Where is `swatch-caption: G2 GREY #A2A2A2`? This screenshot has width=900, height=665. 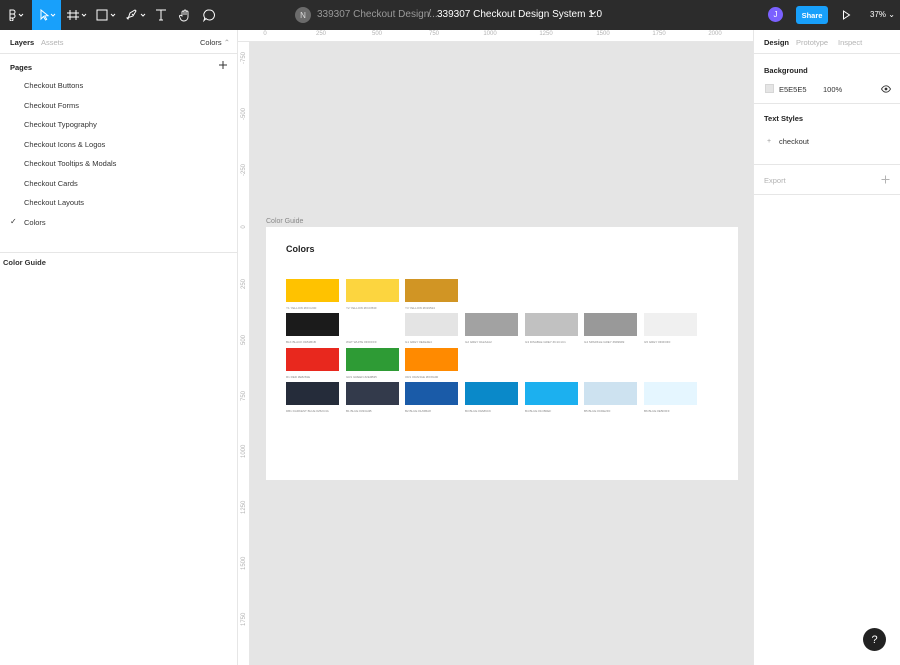
swatch-caption: G2 GREY #A2A2A2 is located at coordinates (478, 342).